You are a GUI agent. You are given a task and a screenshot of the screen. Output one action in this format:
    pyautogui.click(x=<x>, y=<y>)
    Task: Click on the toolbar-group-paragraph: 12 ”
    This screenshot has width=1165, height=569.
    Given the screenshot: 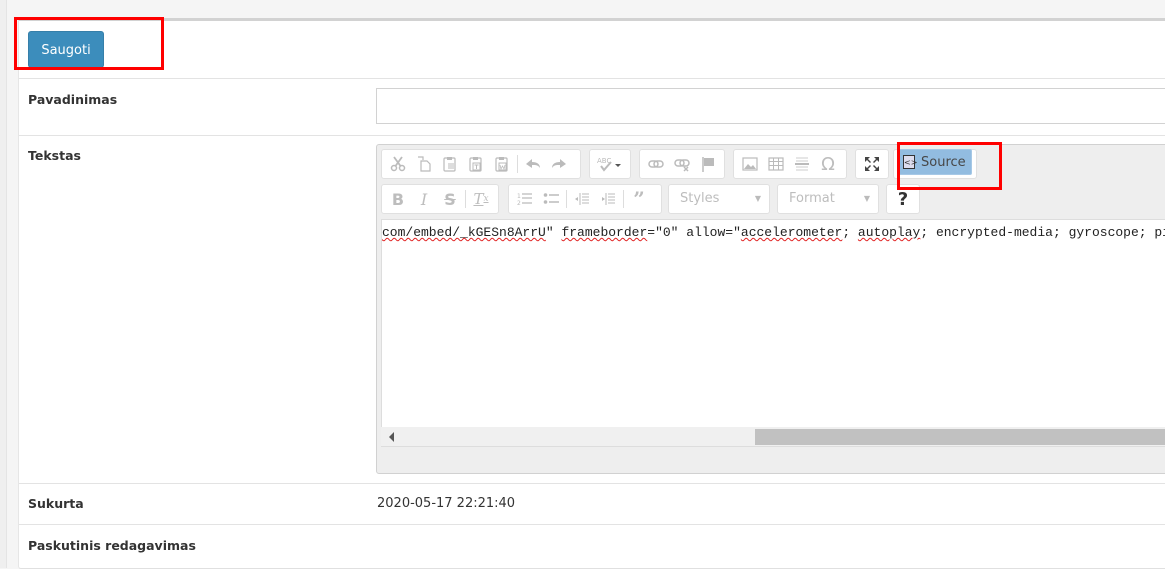 What is the action you would take?
    pyautogui.click(x=585, y=199)
    